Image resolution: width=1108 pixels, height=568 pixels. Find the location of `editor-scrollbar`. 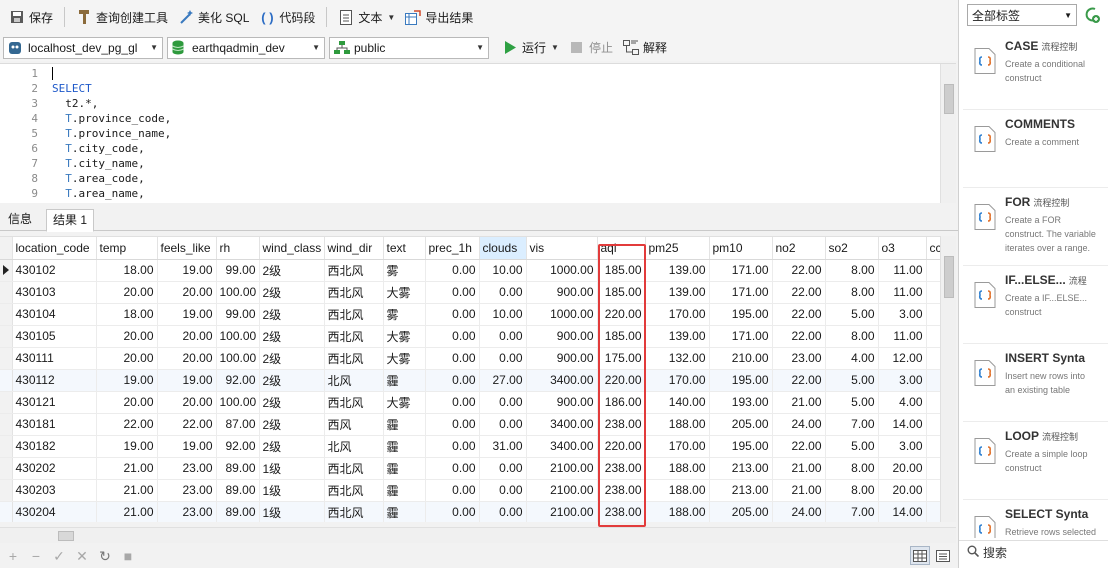

editor-scrollbar is located at coordinates (948, 133).